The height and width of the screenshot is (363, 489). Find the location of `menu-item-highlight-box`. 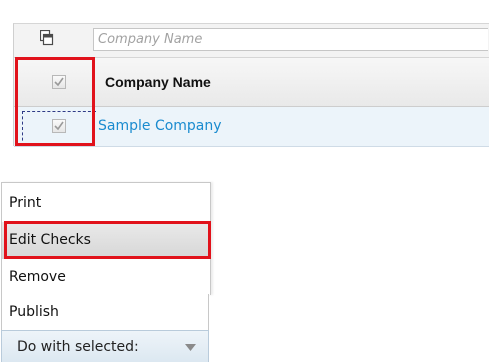

menu-item-highlight-box is located at coordinates (107, 240).